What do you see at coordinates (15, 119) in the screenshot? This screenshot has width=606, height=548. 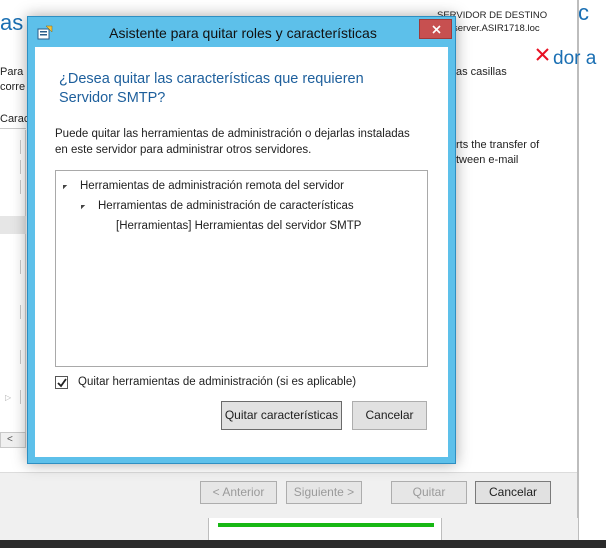 I see `bg-column-header: Carac` at bounding box center [15, 119].